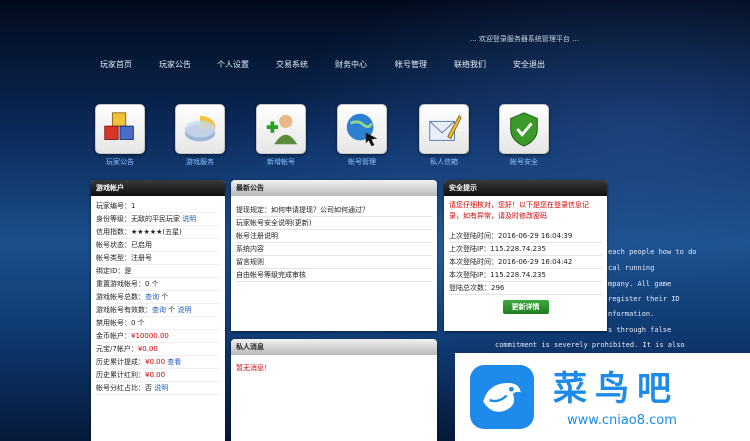  Describe the element at coordinates (200, 162) in the screenshot. I see `quick-label: 游戏服务` at that location.